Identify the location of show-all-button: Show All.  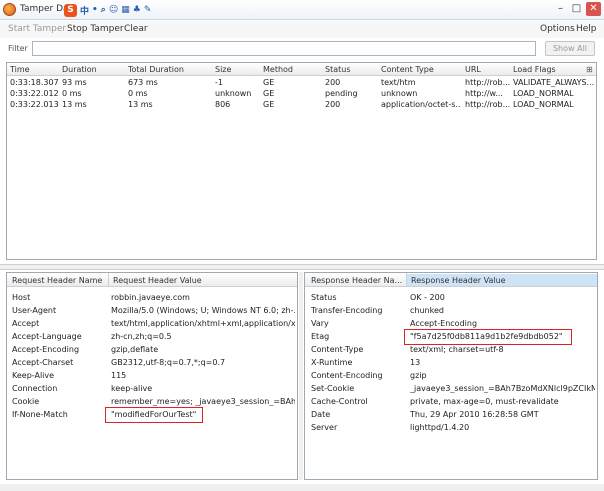
(570, 48).